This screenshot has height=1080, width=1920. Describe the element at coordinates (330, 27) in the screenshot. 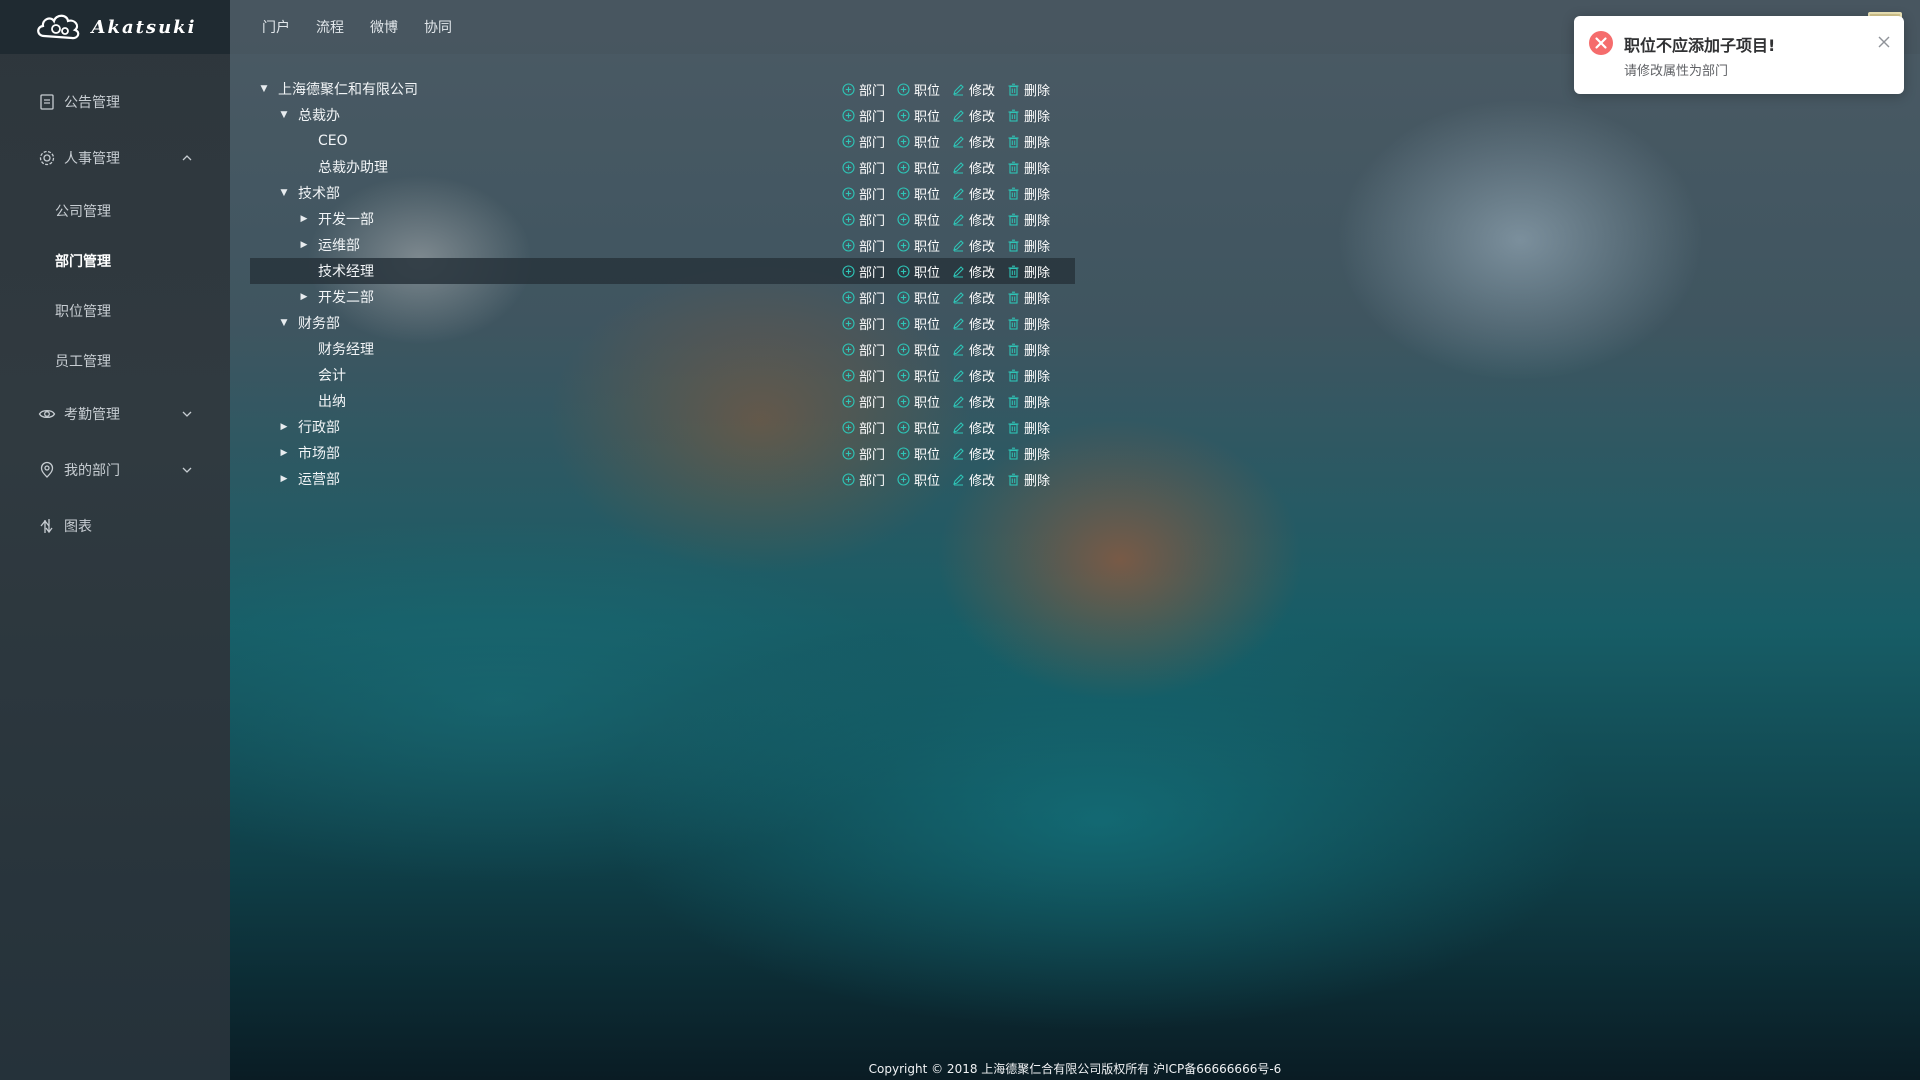

I see `nav-workflow: 流程` at that location.